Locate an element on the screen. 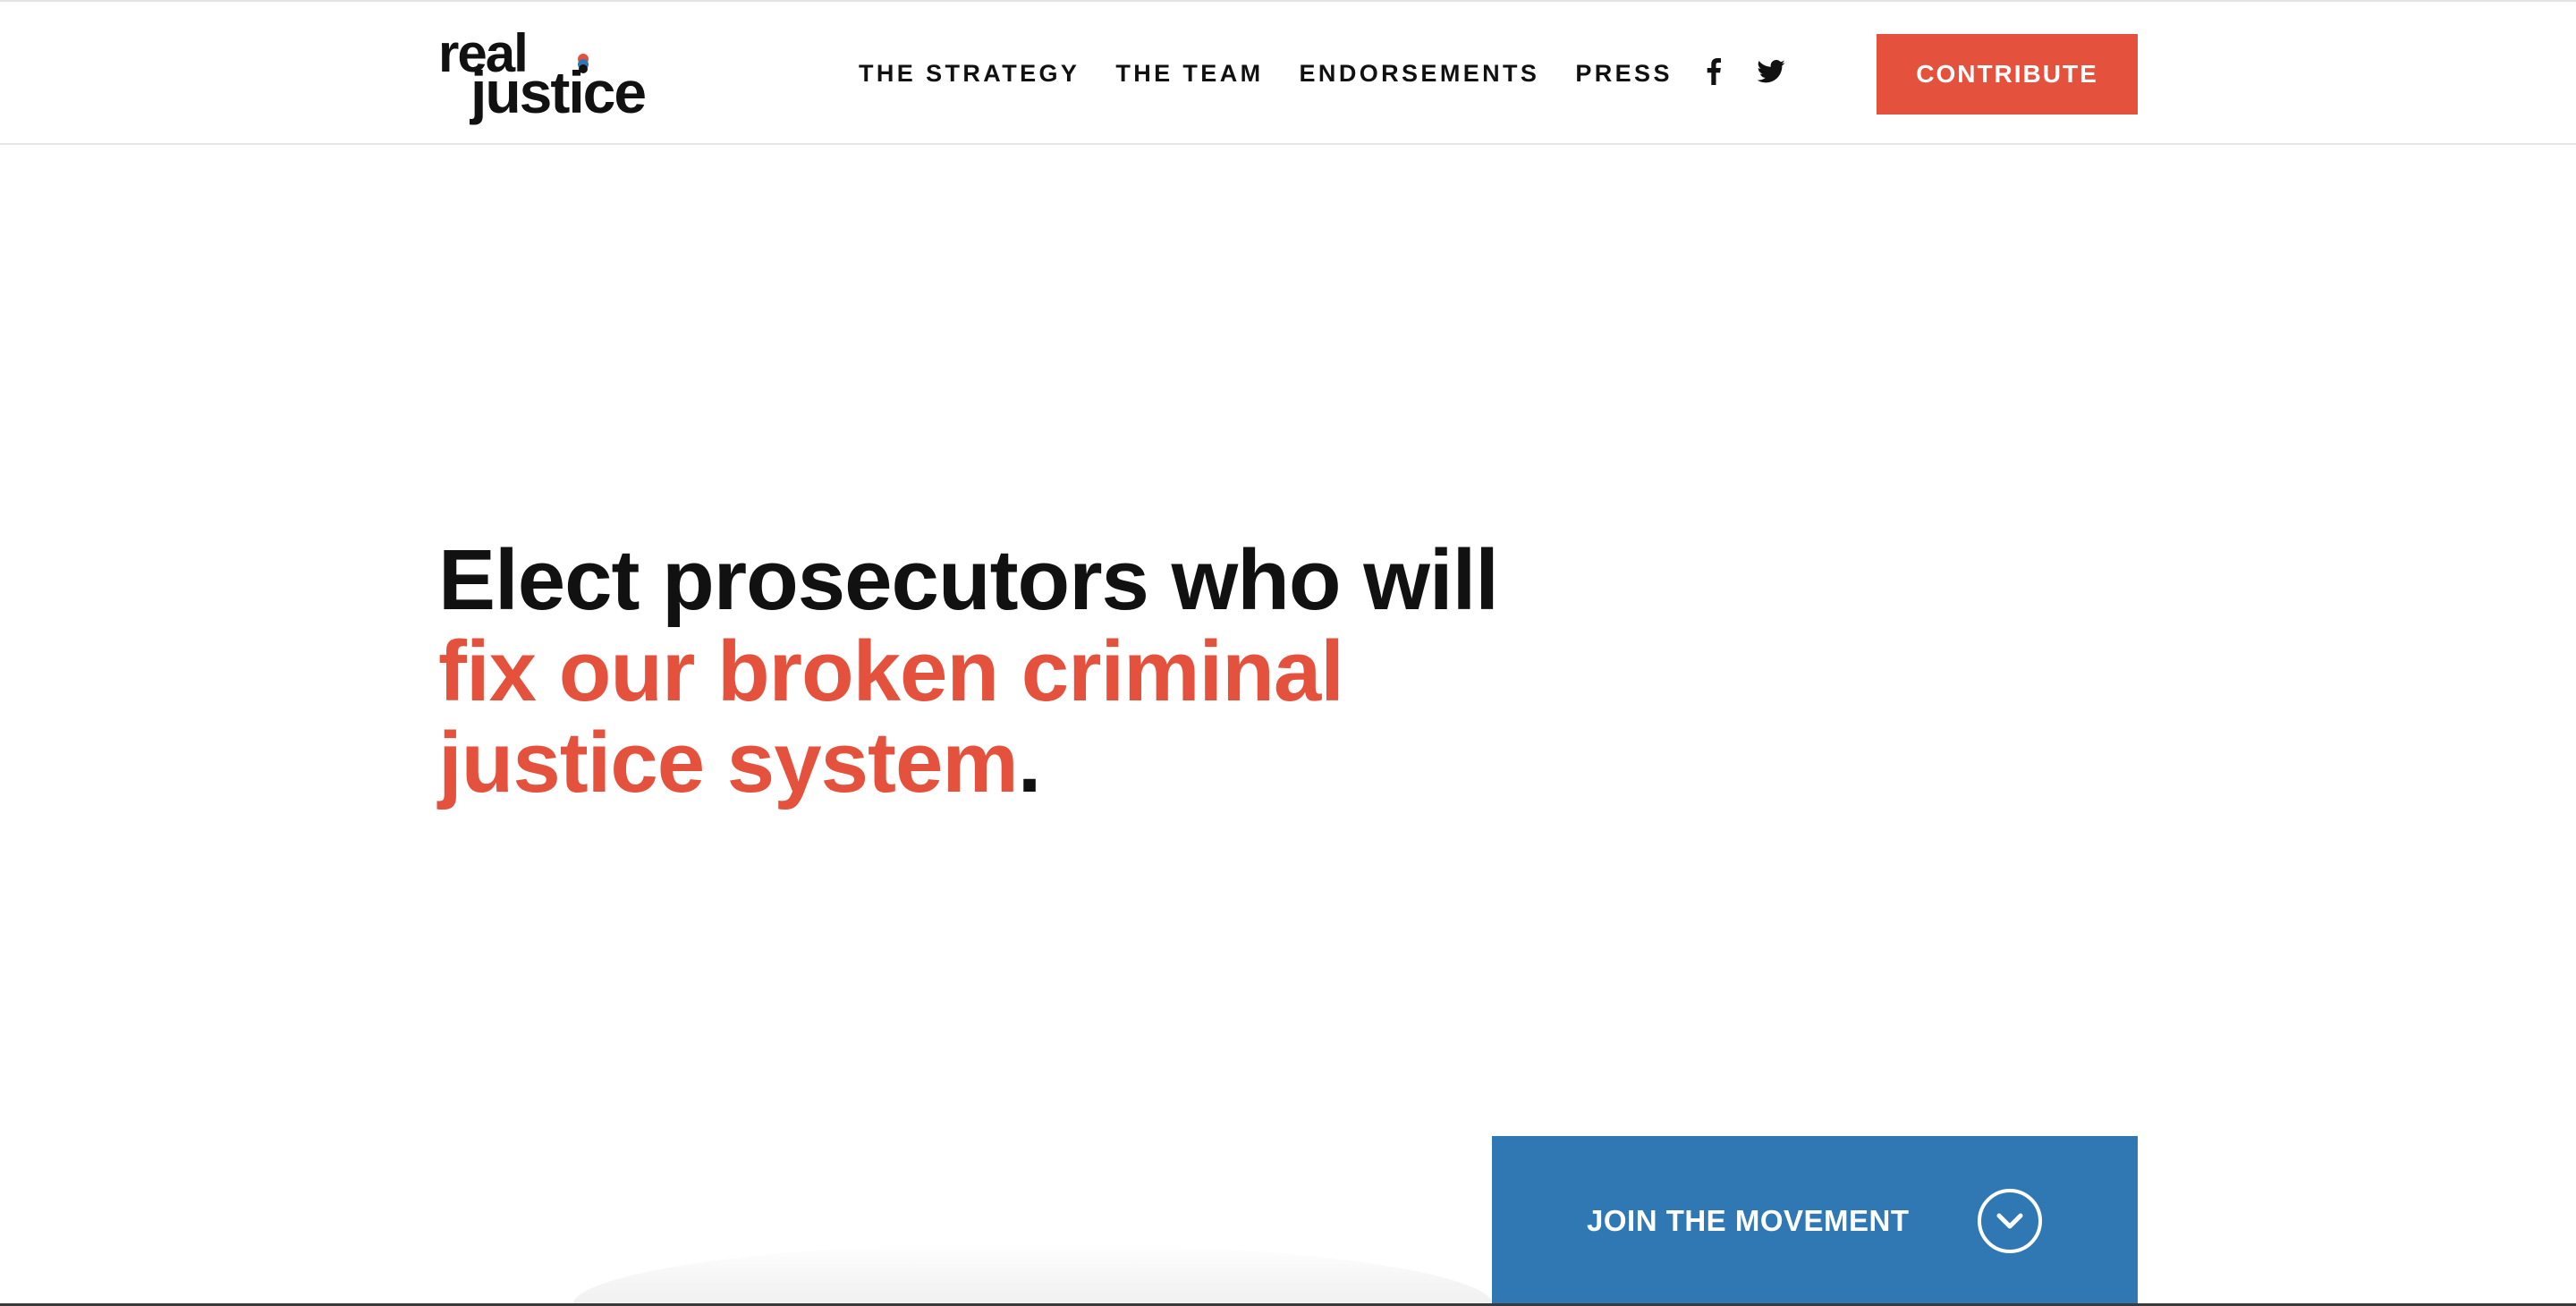 The height and width of the screenshot is (1306, 2576). hero-text-part1: Elect prosecutors who will is located at coordinates (968, 580).